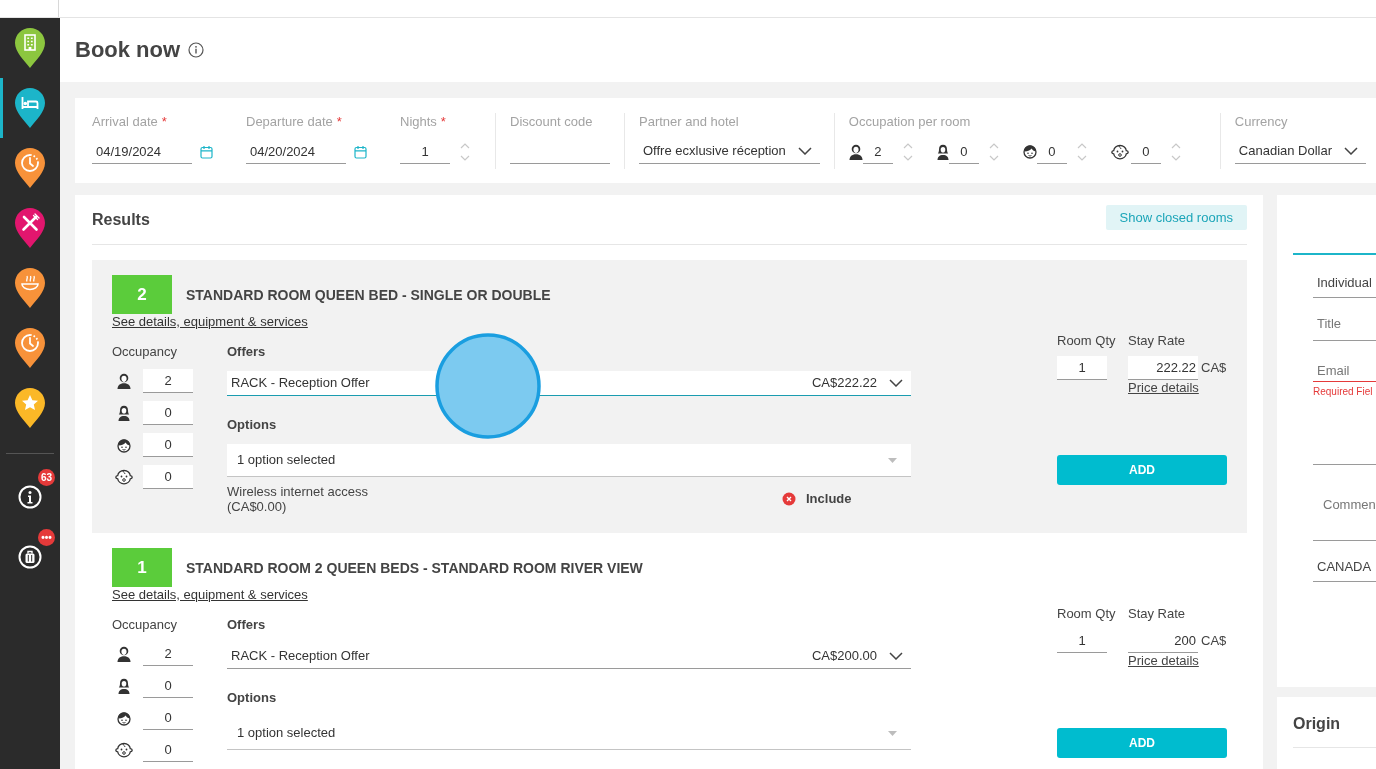  I want to click on error-message: Required Fiel, so click(1343, 392).